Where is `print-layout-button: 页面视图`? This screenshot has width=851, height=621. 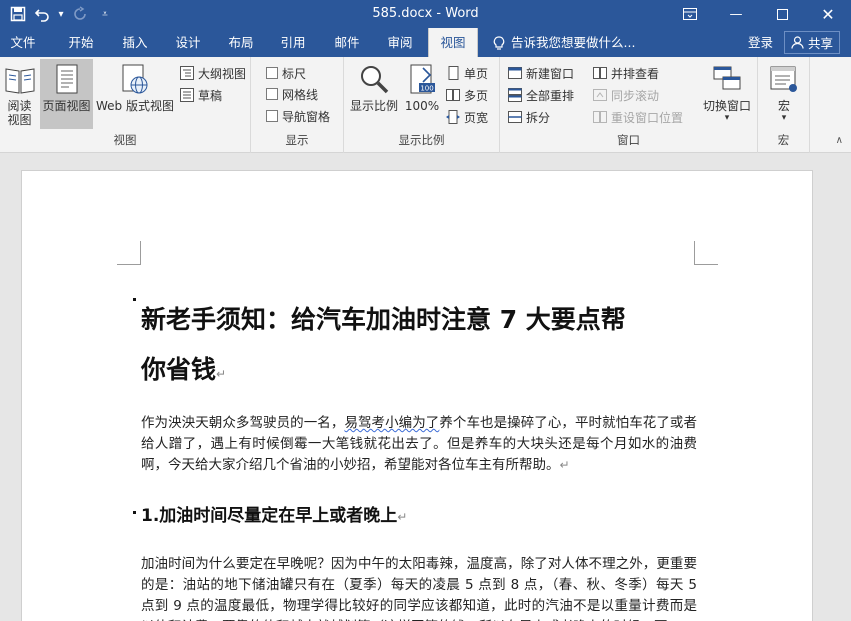
print-layout-button: 页面视图 is located at coordinates (66, 94).